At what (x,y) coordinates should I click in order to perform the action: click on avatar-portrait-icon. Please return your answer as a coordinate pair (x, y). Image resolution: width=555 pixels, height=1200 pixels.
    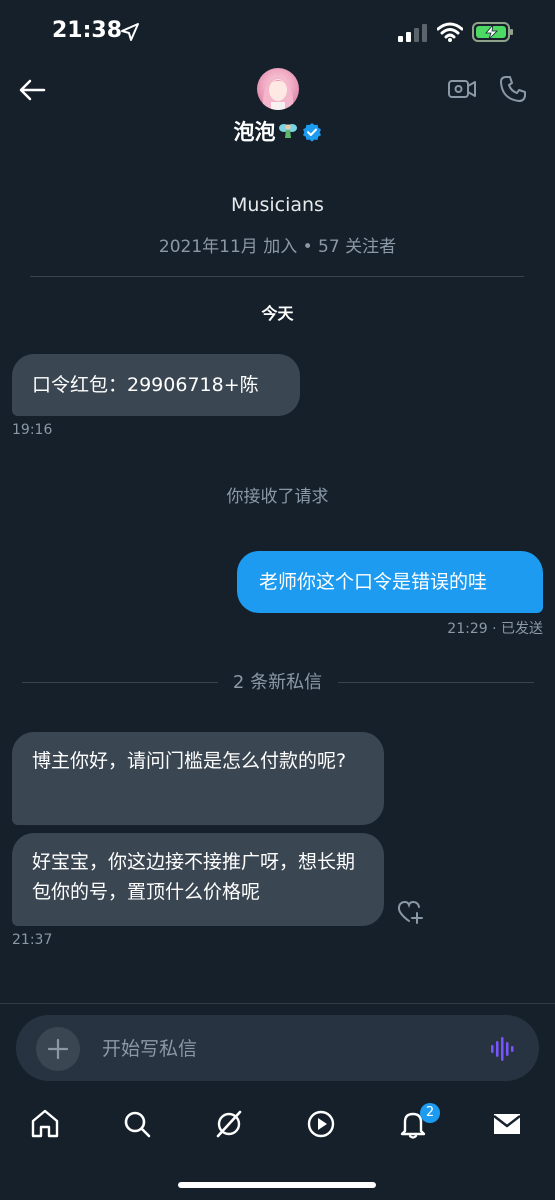
    Looking at the image, I should click on (278, 93).